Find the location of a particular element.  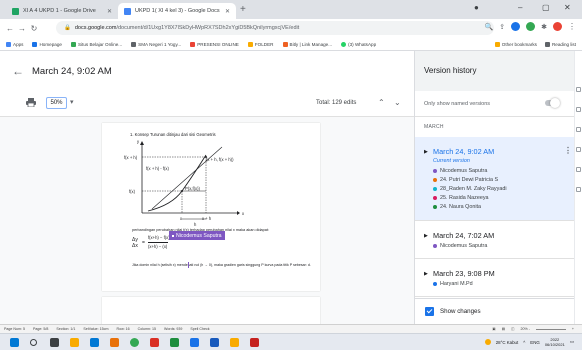

view-icon: ◫ is located at coordinates (512, 329).